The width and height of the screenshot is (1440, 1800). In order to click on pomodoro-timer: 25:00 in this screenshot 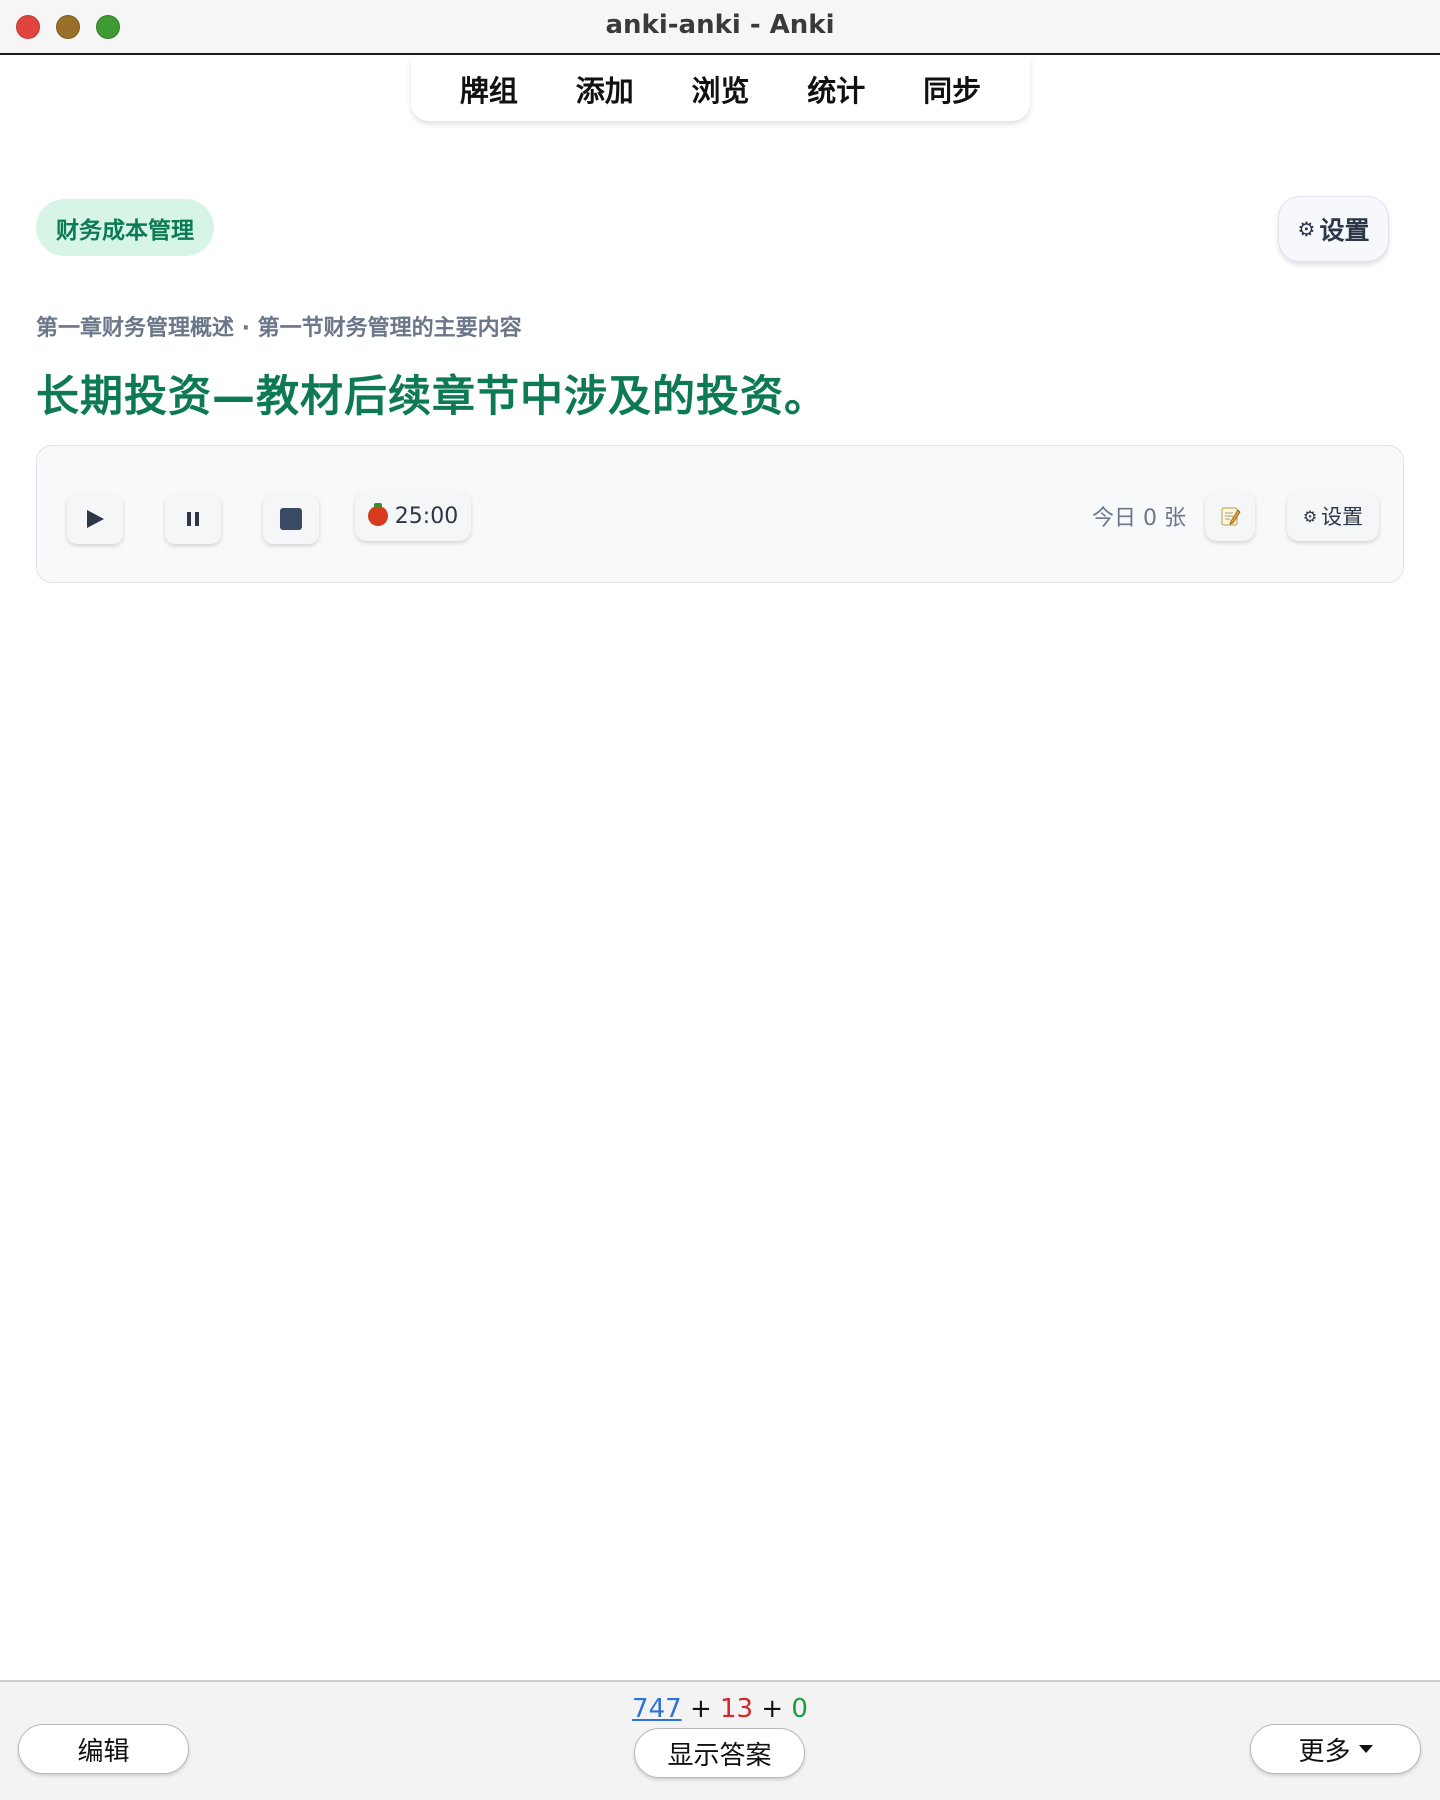, I will do `click(413, 516)`.